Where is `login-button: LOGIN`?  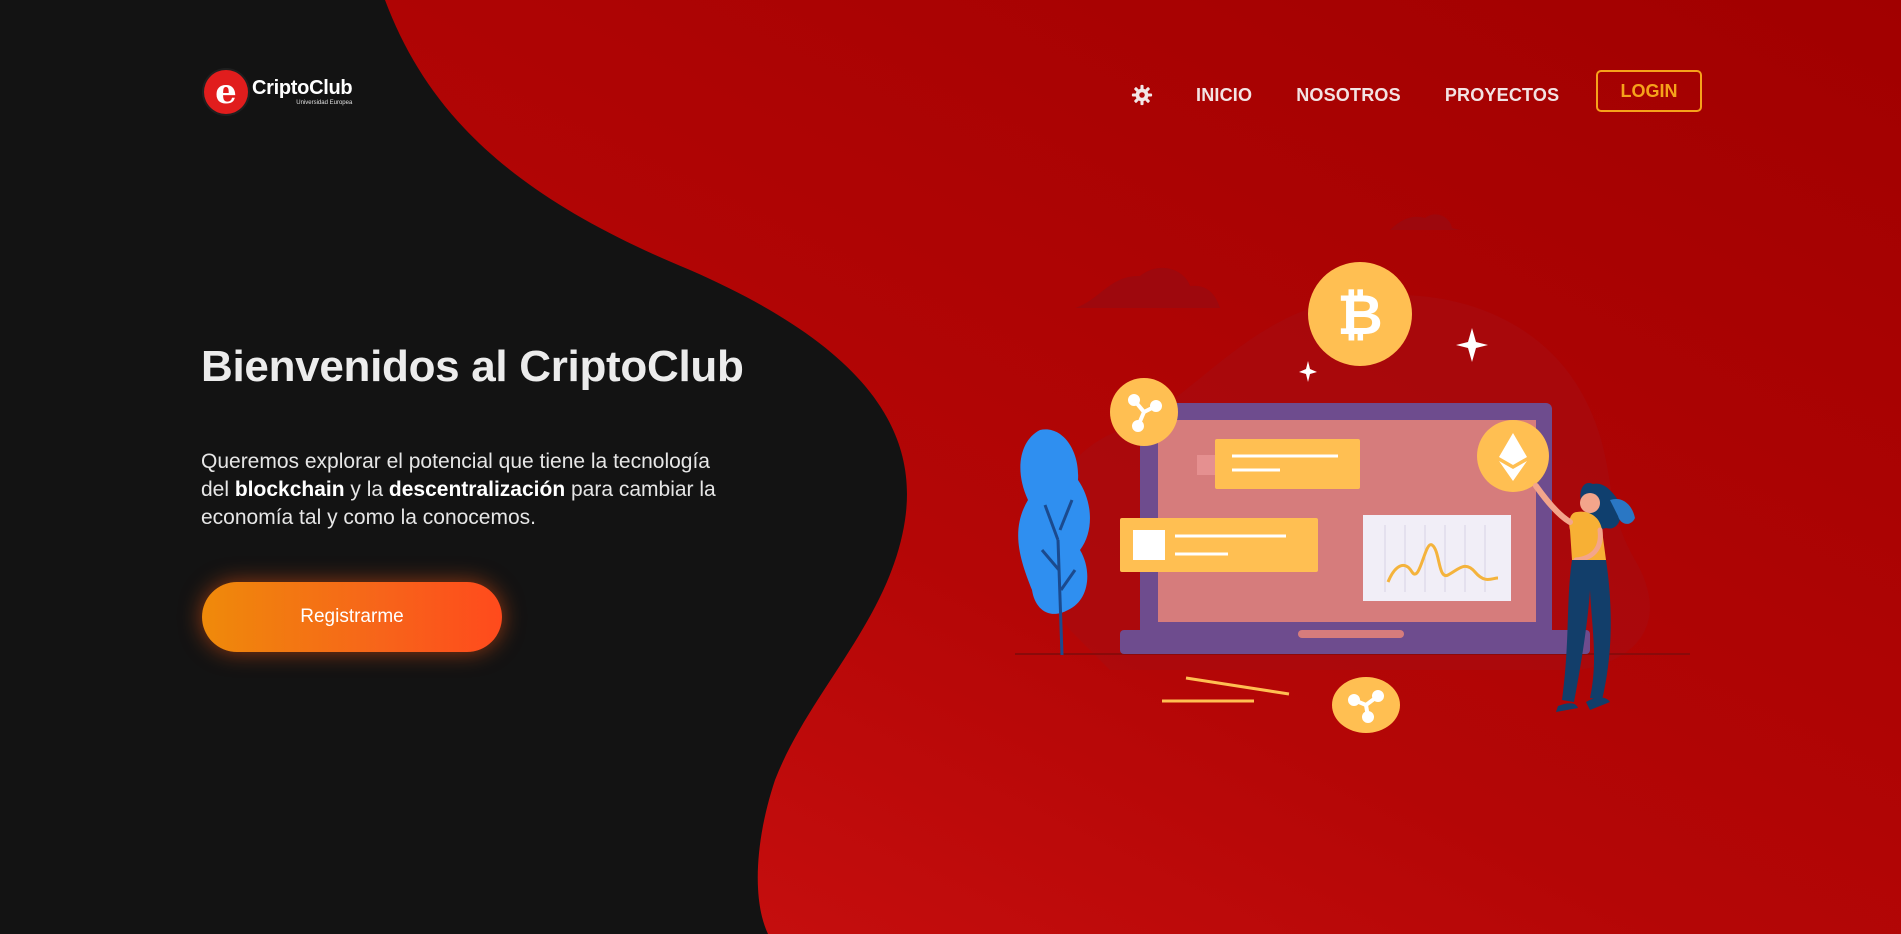
login-button: LOGIN is located at coordinates (1649, 91).